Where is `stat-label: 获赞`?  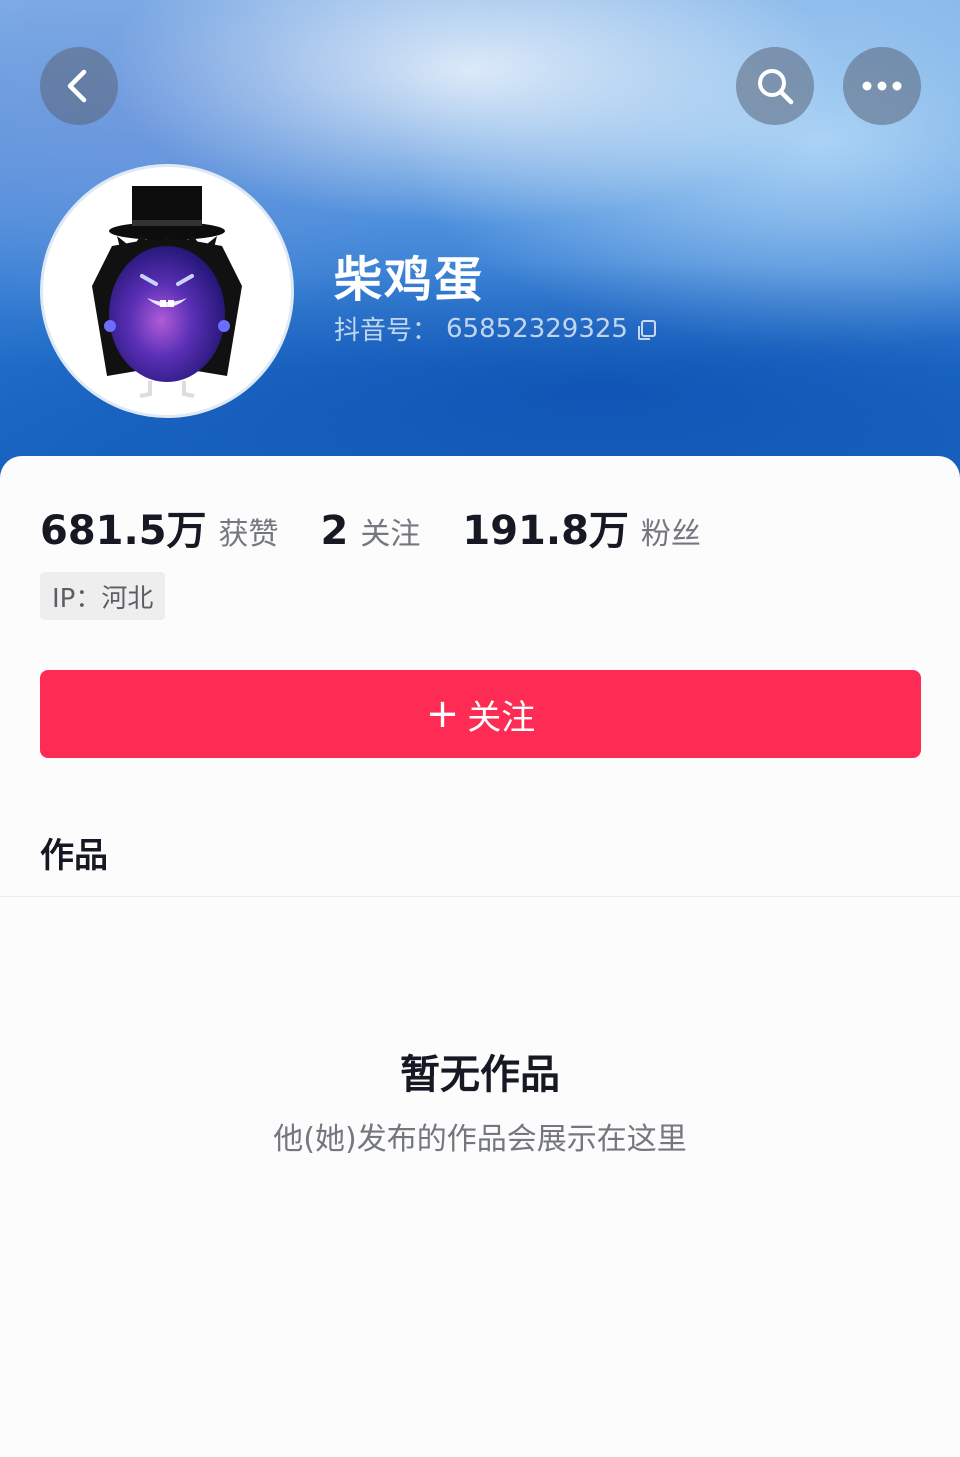 stat-label: 获赞 is located at coordinates (248, 534).